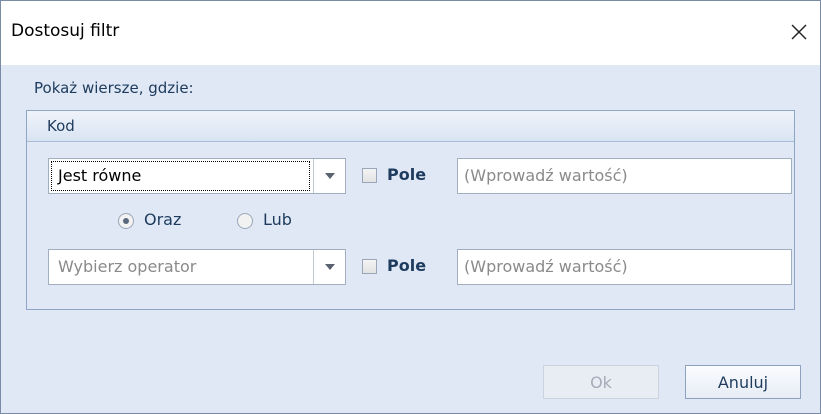  What do you see at coordinates (277, 219) in the screenshot?
I see `radio-or-label: Lub` at bounding box center [277, 219].